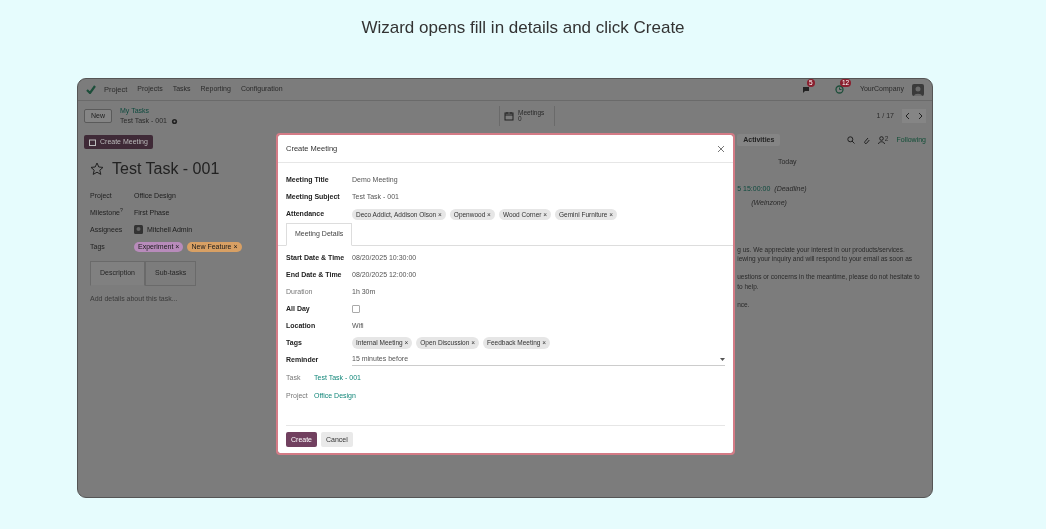 The image size is (1046, 529). What do you see at coordinates (806, 89) in the screenshot?
I see `chat-icon` at bounding box center [806, 89].